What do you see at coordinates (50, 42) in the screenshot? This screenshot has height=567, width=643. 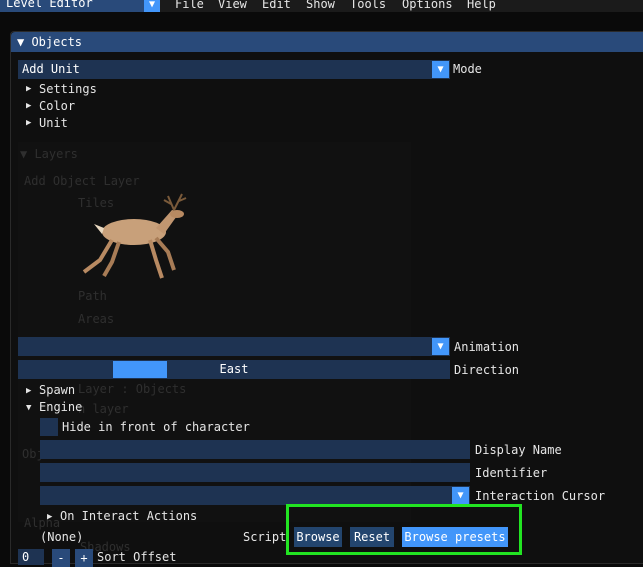 I see `window-title: ▼ Objects` at bounding box center [50, 42].